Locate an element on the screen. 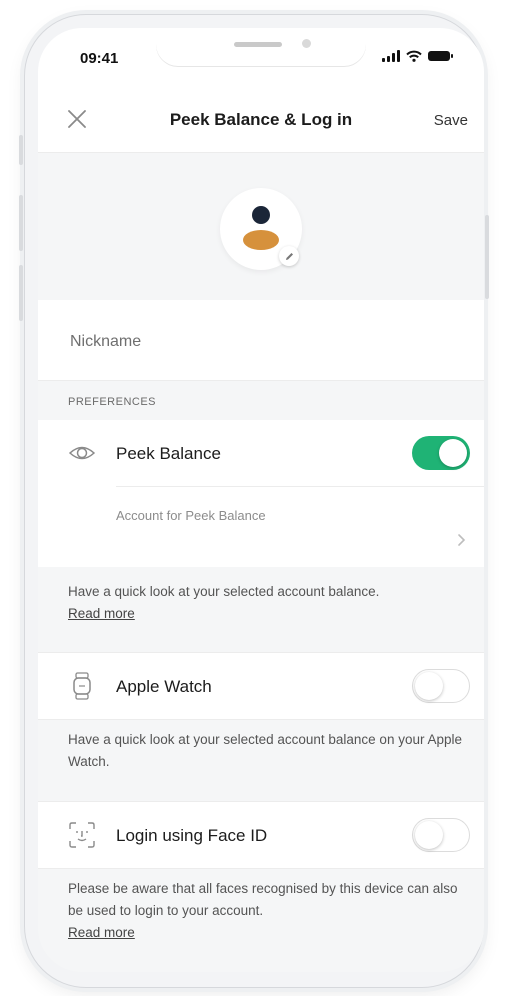 This screenshot has height=996, width=507. status-icons is located at coordinates (417, 56).